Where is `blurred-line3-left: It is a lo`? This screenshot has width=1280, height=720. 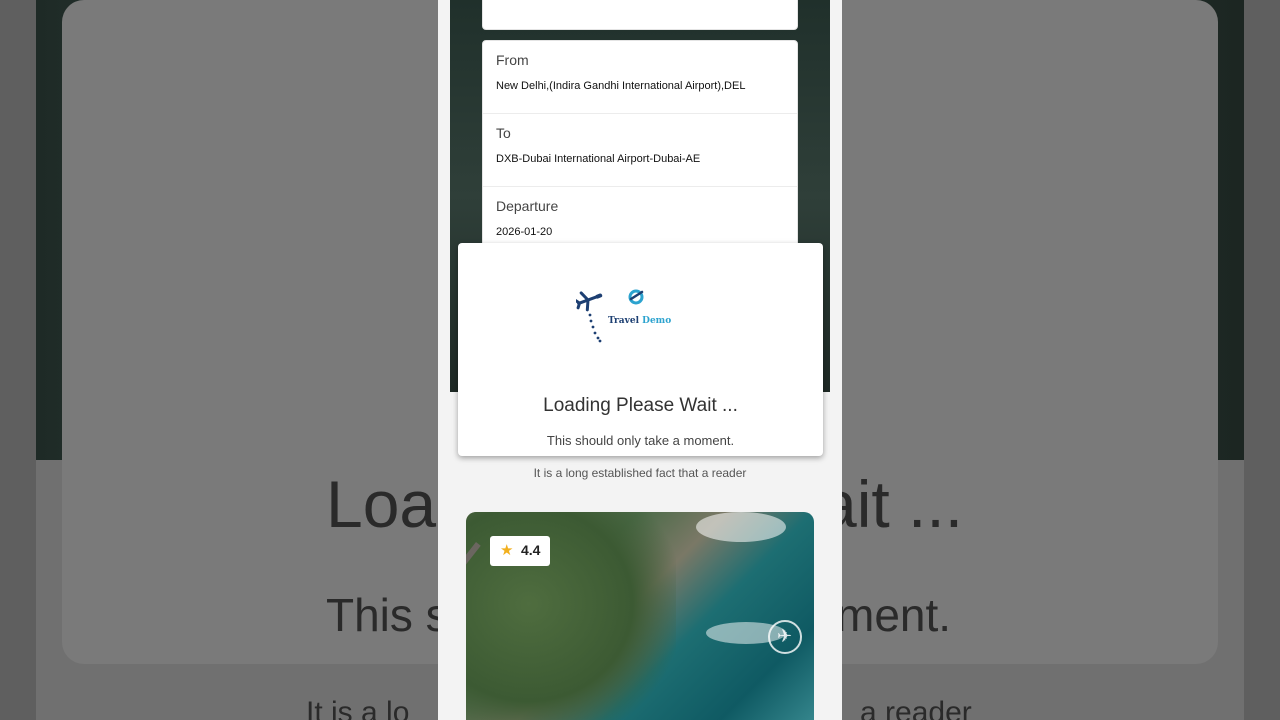 blurred-line3-left: It is a lo is located at coordinates (358, 708).